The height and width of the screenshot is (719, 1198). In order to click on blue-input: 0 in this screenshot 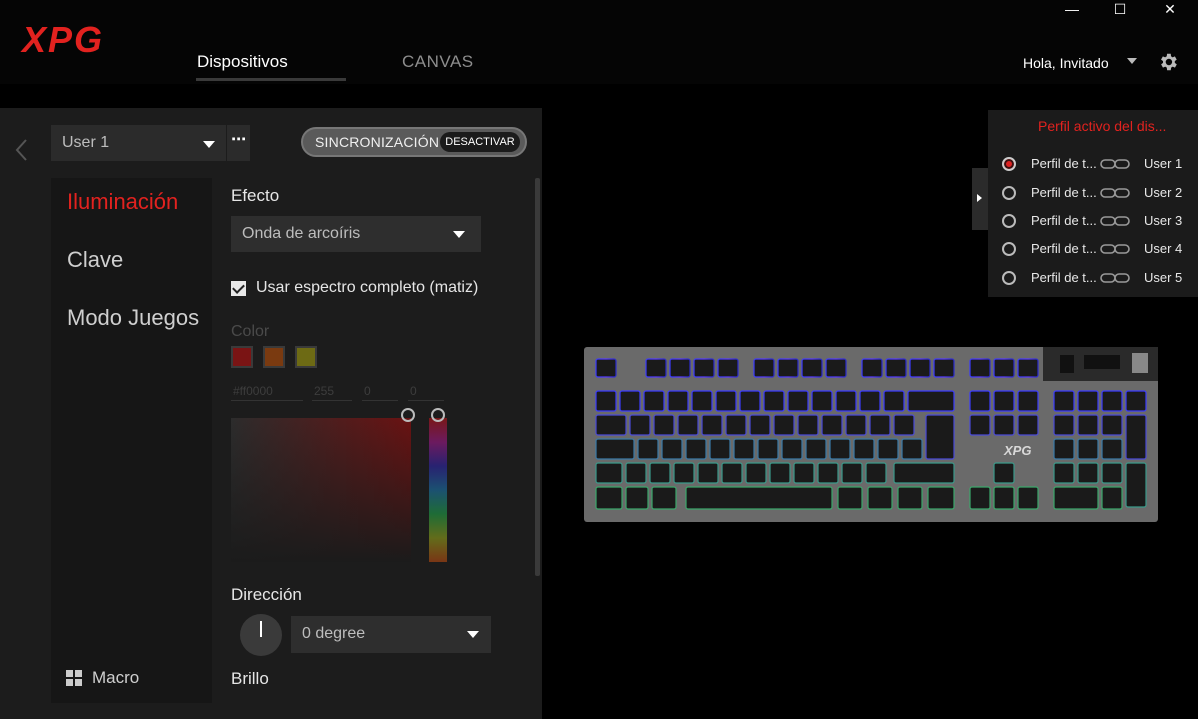, I will do `click(413, 391)`.